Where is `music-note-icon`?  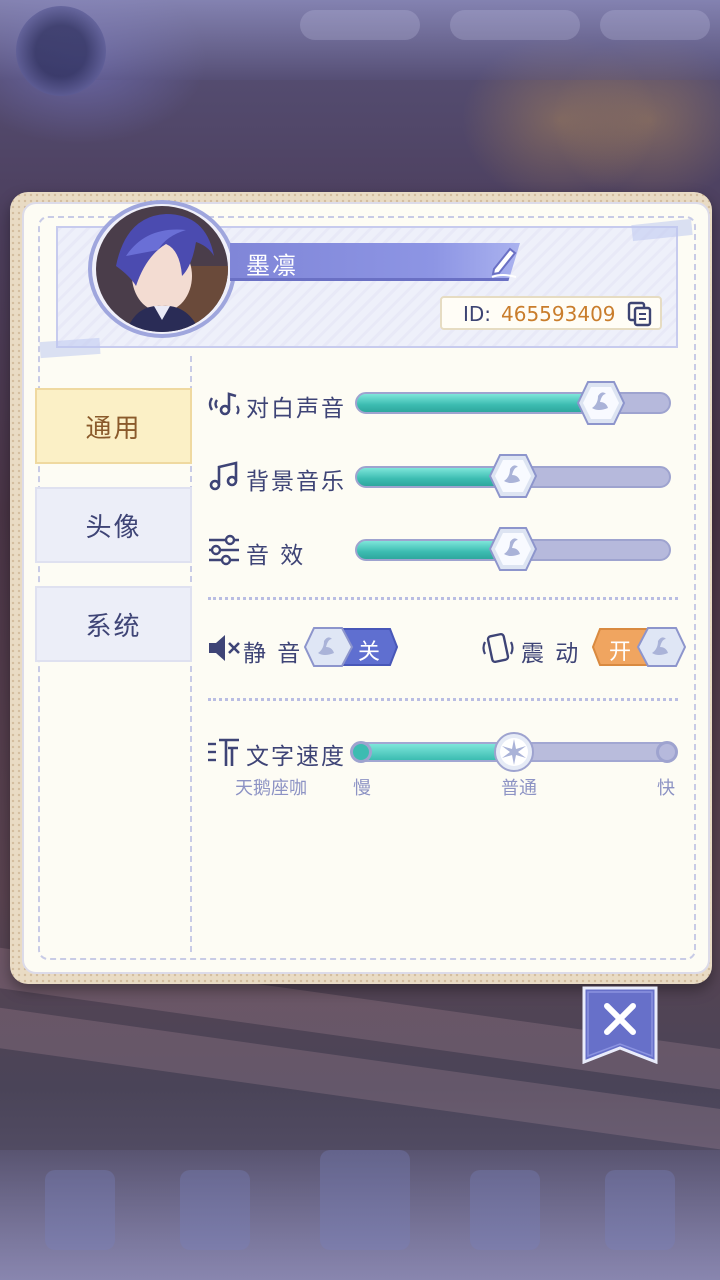 music-note-icon is located at coordinates (223, 476).